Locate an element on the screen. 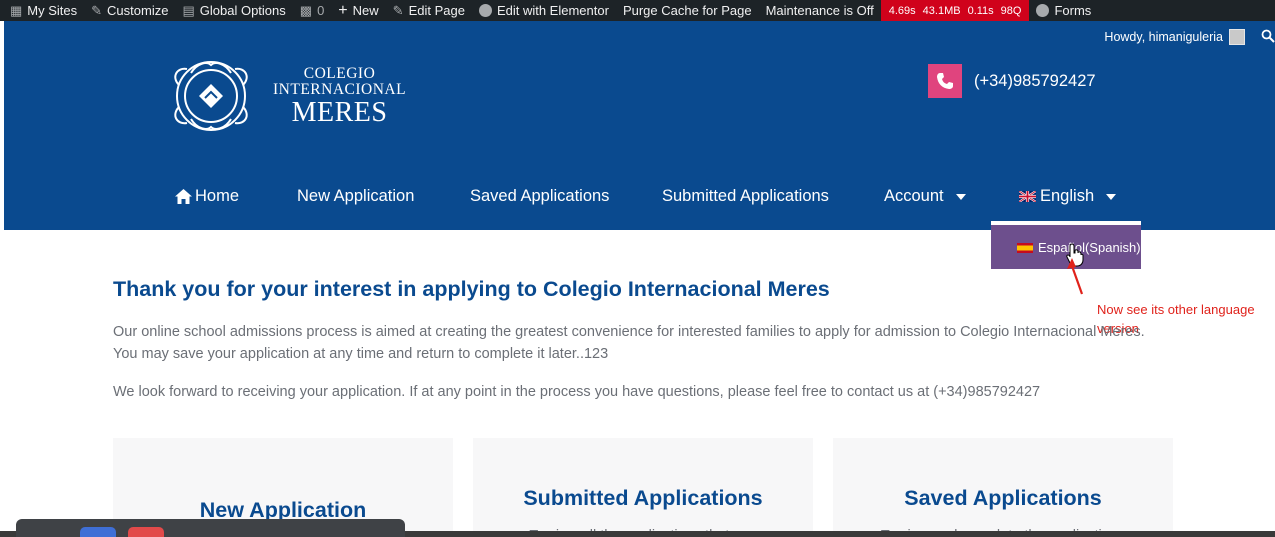  phone-icon is located at coordinates (945, 81).